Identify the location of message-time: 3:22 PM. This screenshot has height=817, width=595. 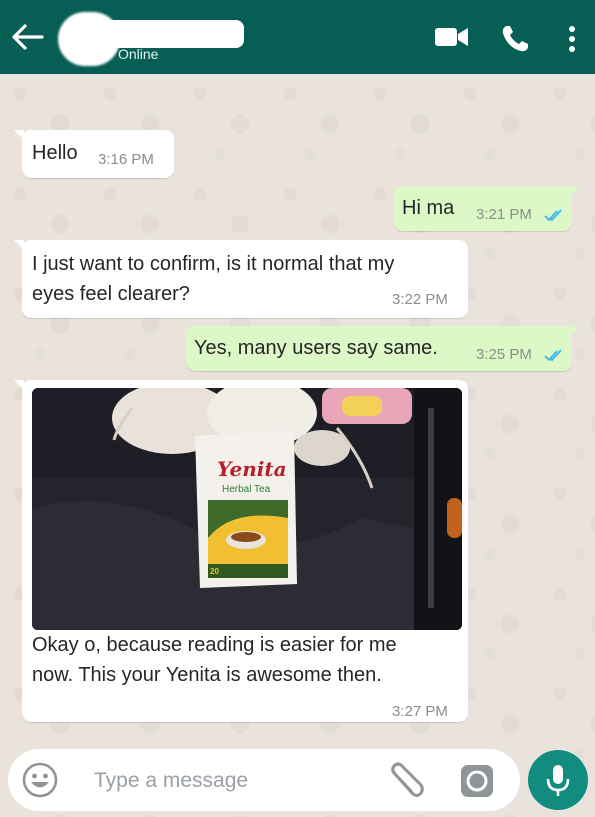
(420, 299).